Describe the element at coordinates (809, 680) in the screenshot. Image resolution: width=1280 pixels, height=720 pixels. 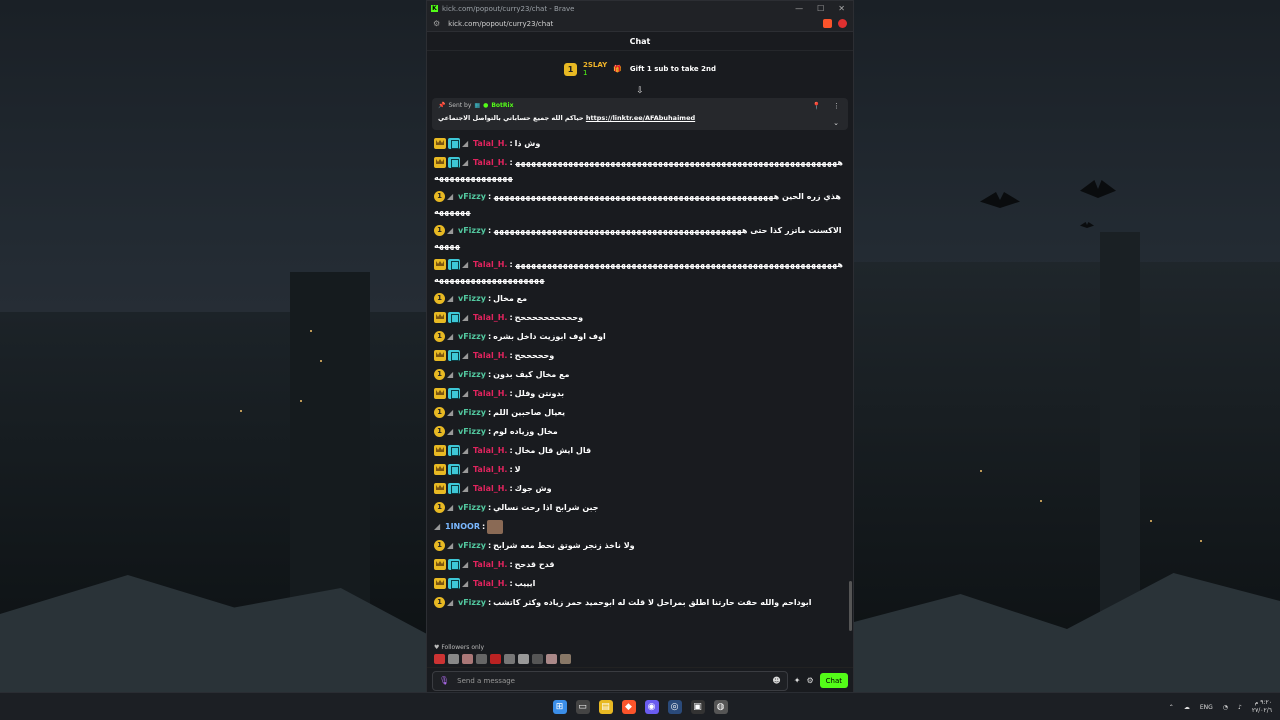
I see `chat-settings-icon: ⚙` at that location.